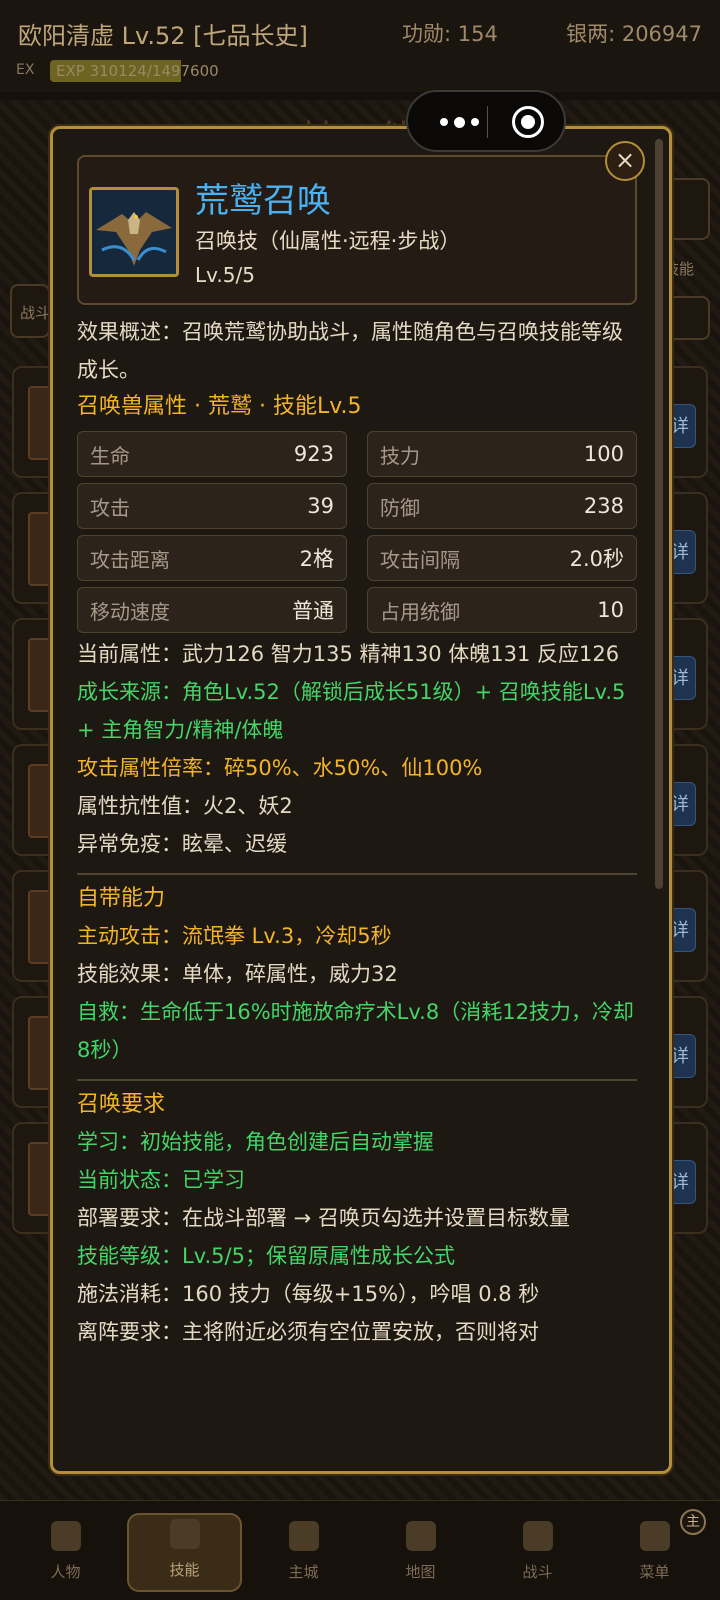 This screenshot has height=1600, width=720. Describe the element at coordinates (303, 1572) in the screenshot. I see `nav-label: 主城` at that location.